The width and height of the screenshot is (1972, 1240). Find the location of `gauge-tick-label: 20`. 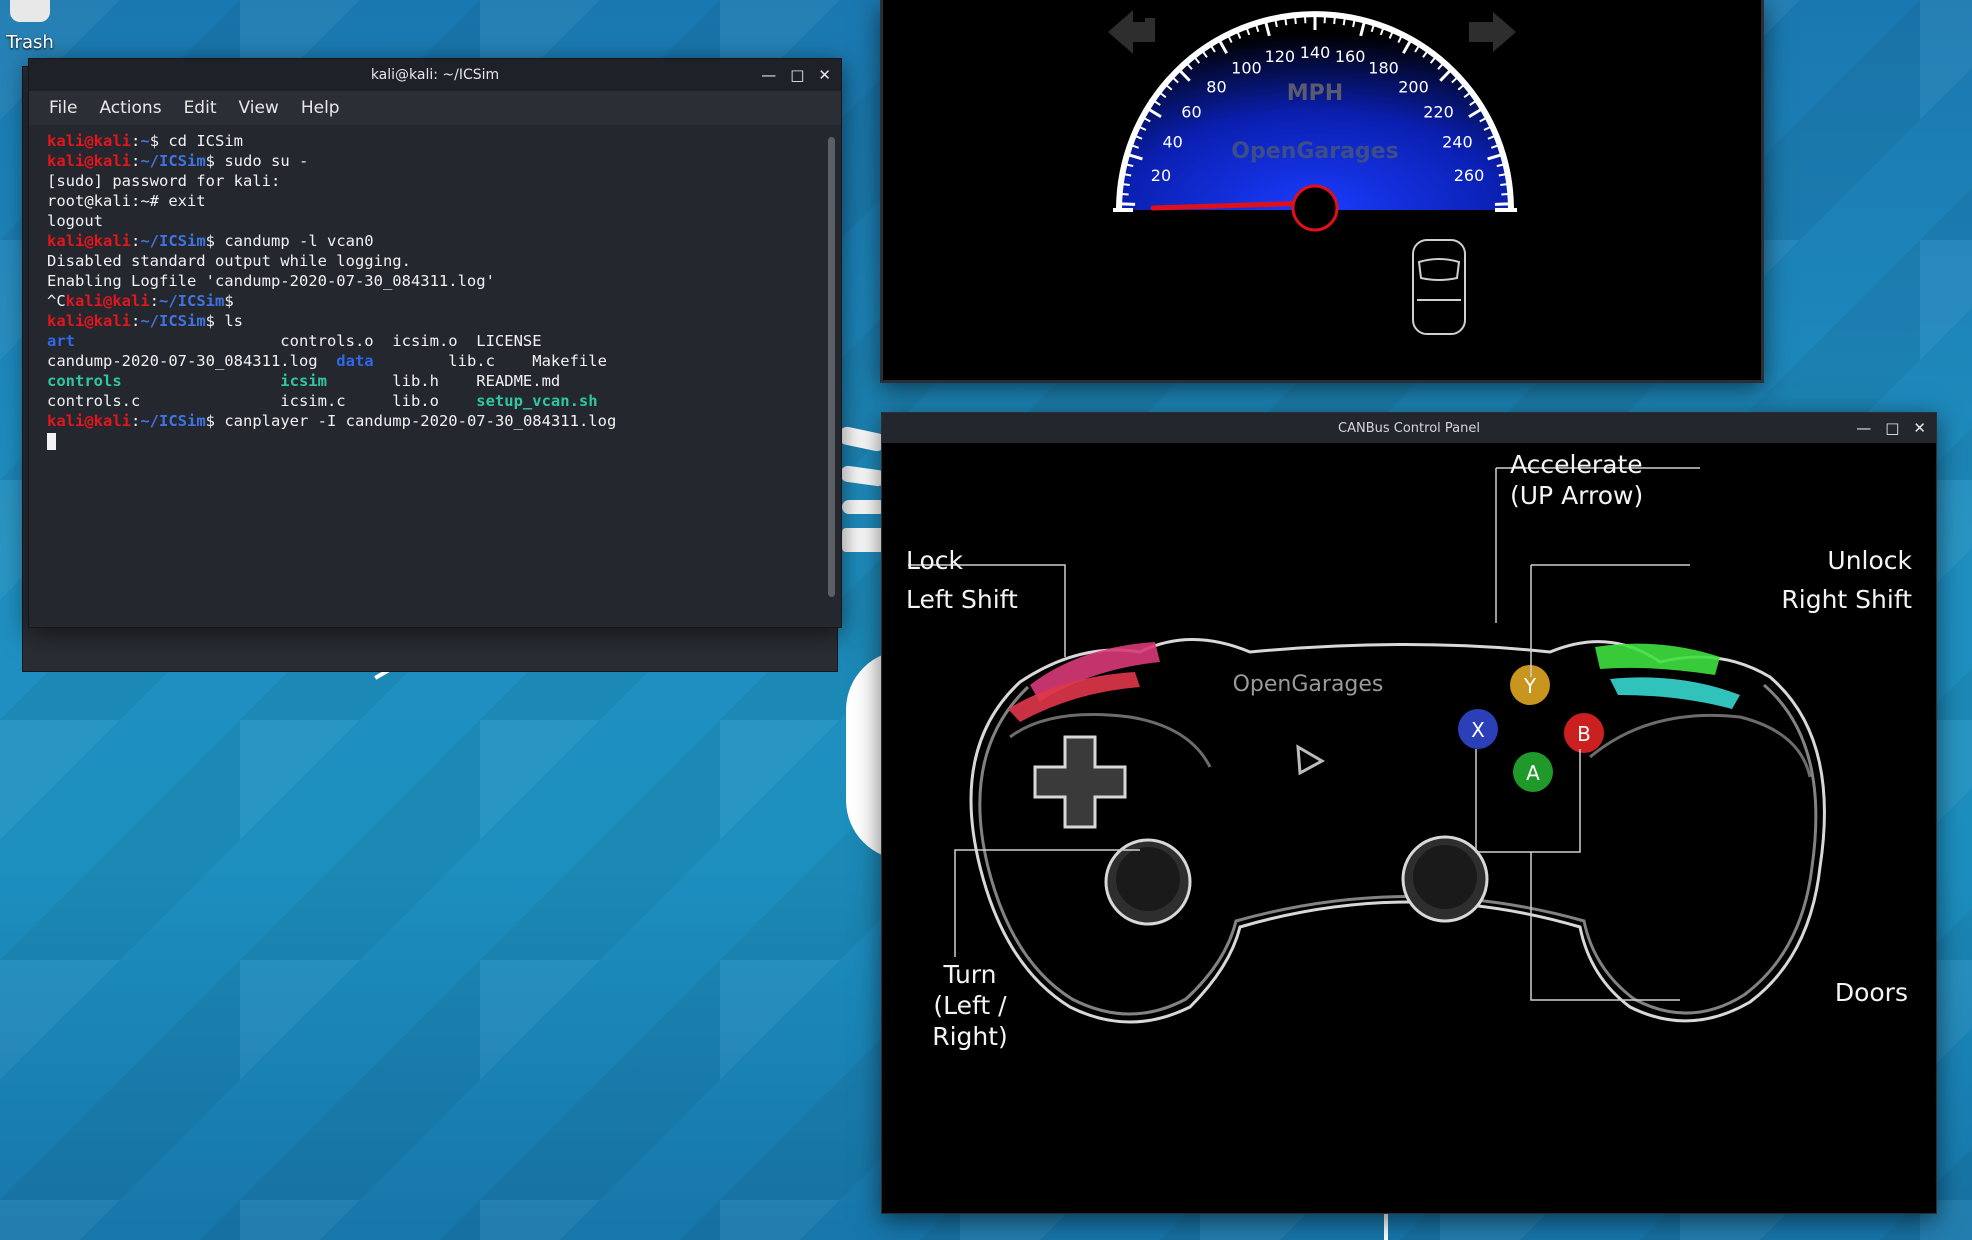

gauge-tick-label: 20 is located at coordinates (1161, 175).